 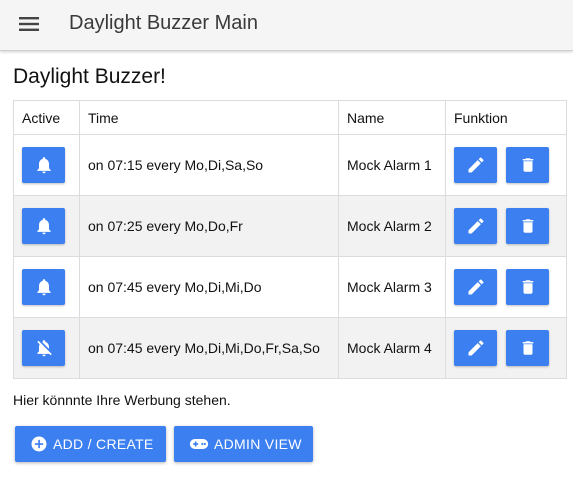 I want to click on column-header-name: Name, so click(x=392, y=117).